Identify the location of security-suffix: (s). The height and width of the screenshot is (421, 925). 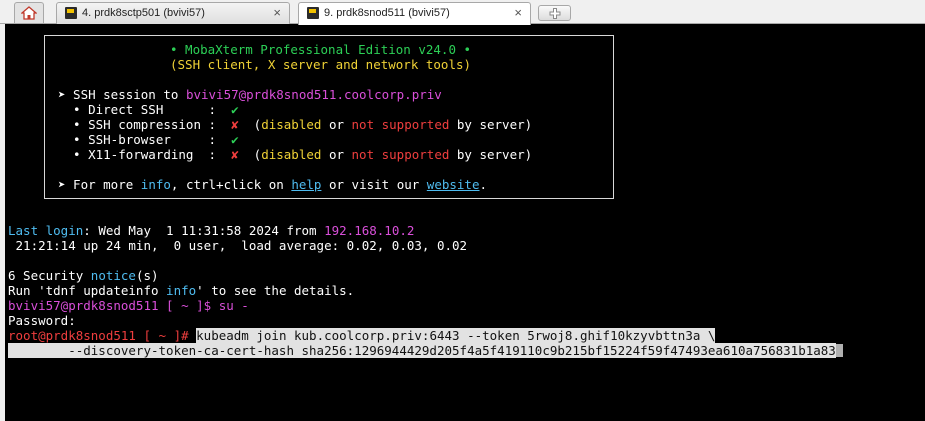
(147, 275).